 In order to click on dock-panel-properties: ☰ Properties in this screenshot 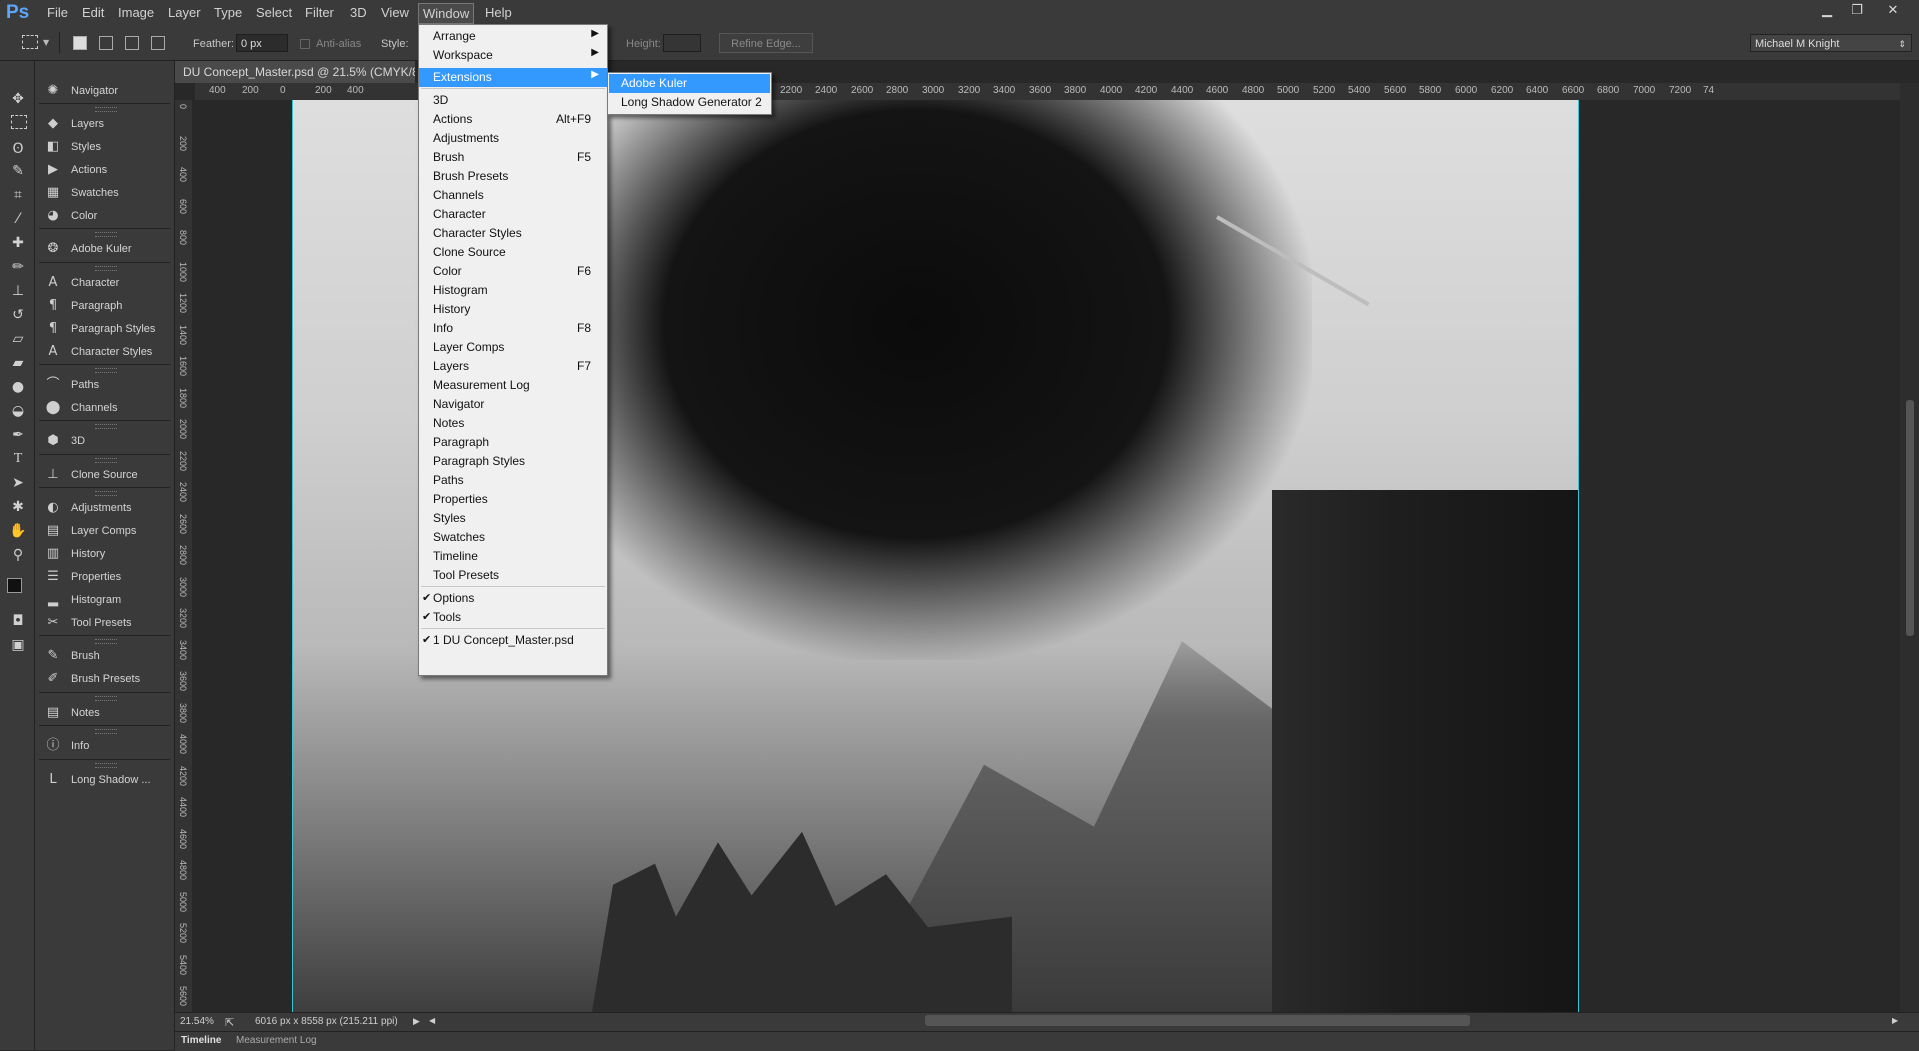, I will do `click(107, 577)`.